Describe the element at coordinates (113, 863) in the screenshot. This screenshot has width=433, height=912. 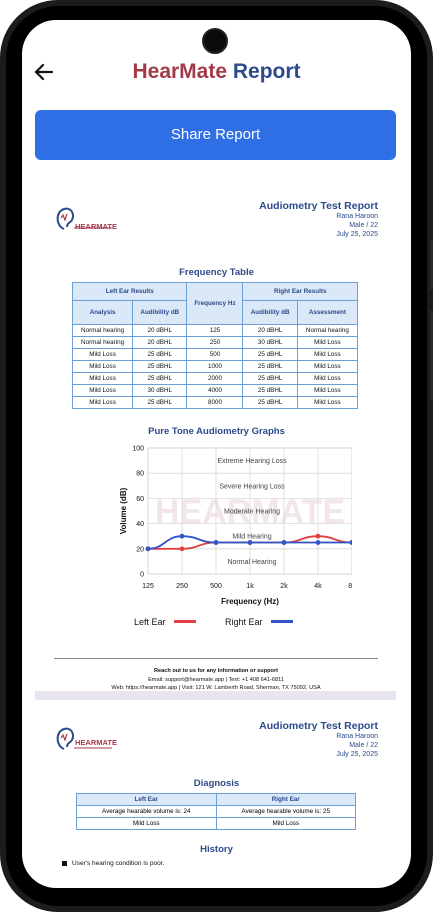
I see `history-item: User's hearing condition is poor.` at that location.